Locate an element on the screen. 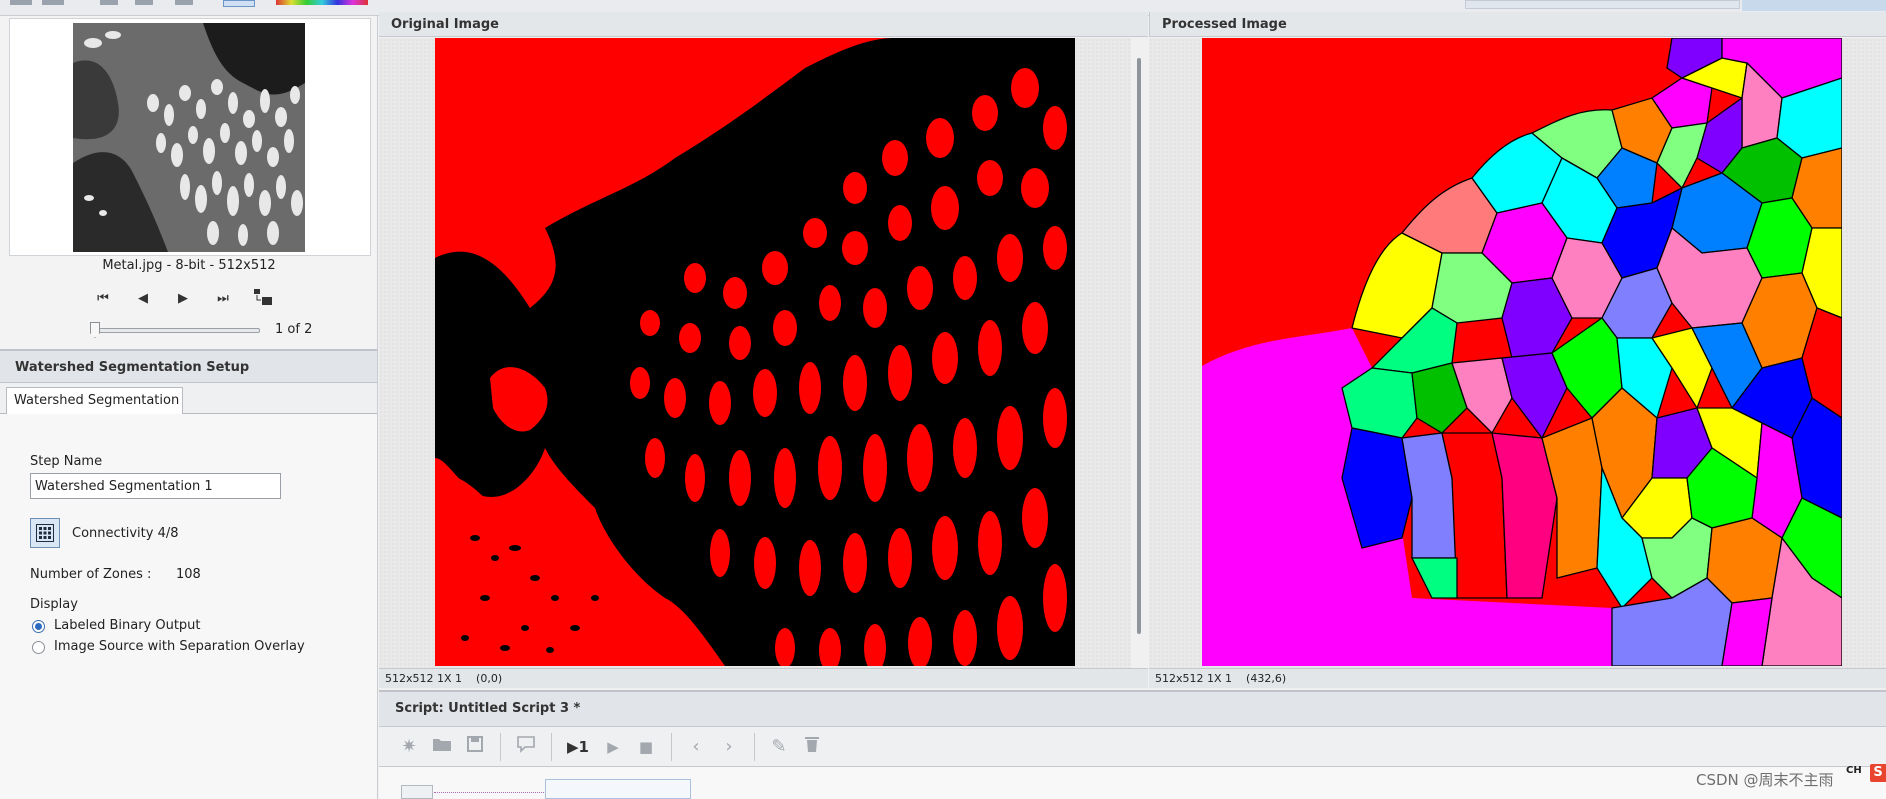 This screenshot has height=799, width=1886. connectivity-button is located at coordinates (45, 533).